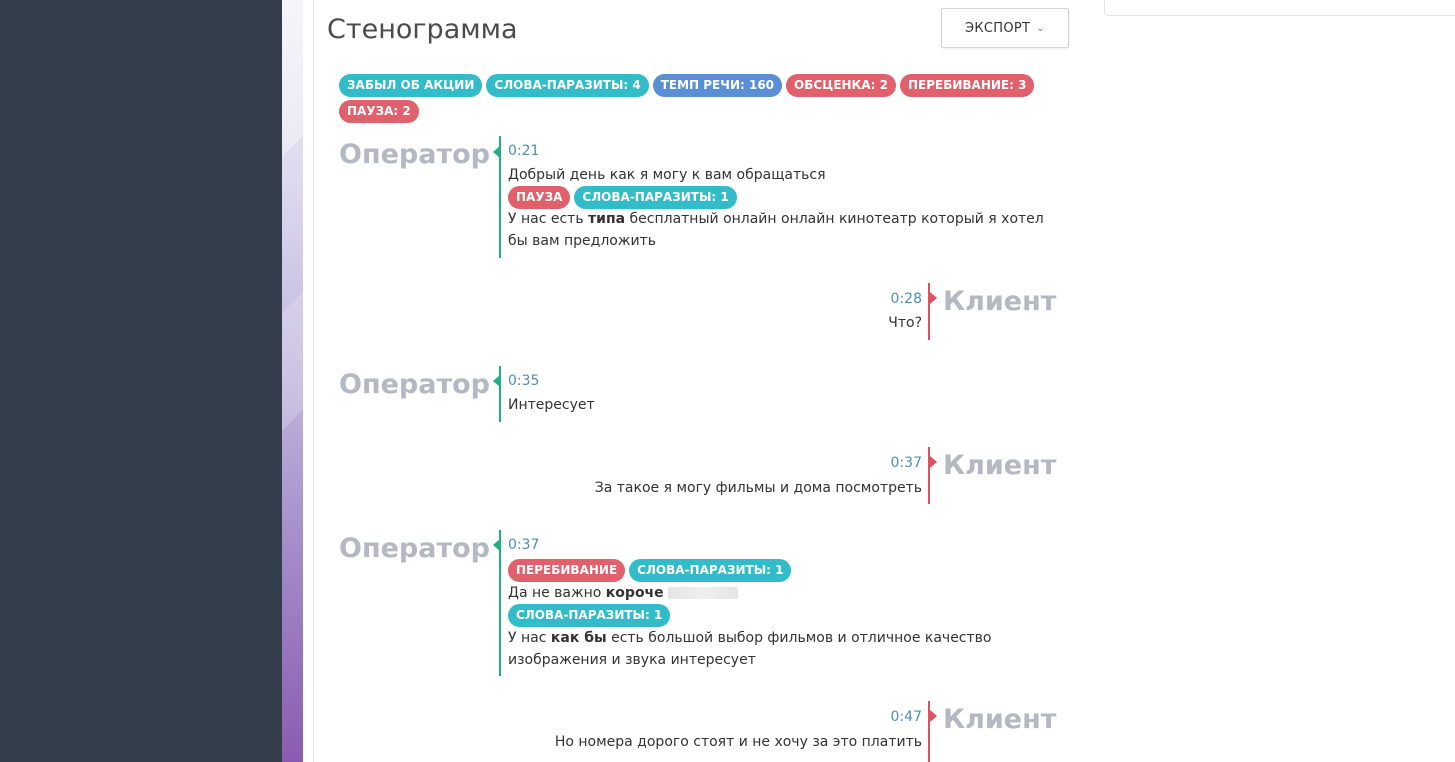 The image size is (1455, 762). What do you see at coordinates (422, 29) in the screenshot?
I see `page-title: Стенограмма` at bounding box center [422, 29].